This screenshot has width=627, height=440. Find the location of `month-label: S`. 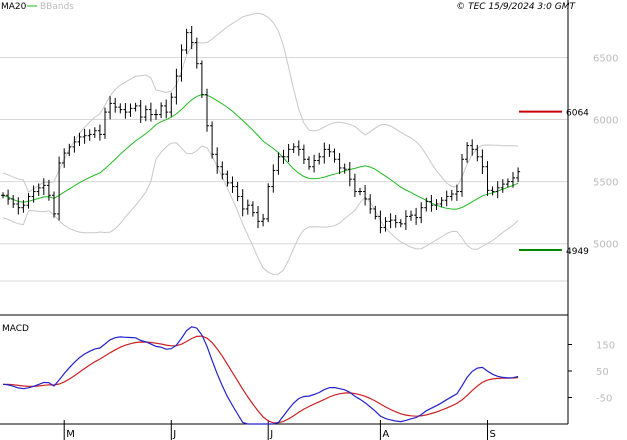

month-label: S is located at coordinates (493, 434).